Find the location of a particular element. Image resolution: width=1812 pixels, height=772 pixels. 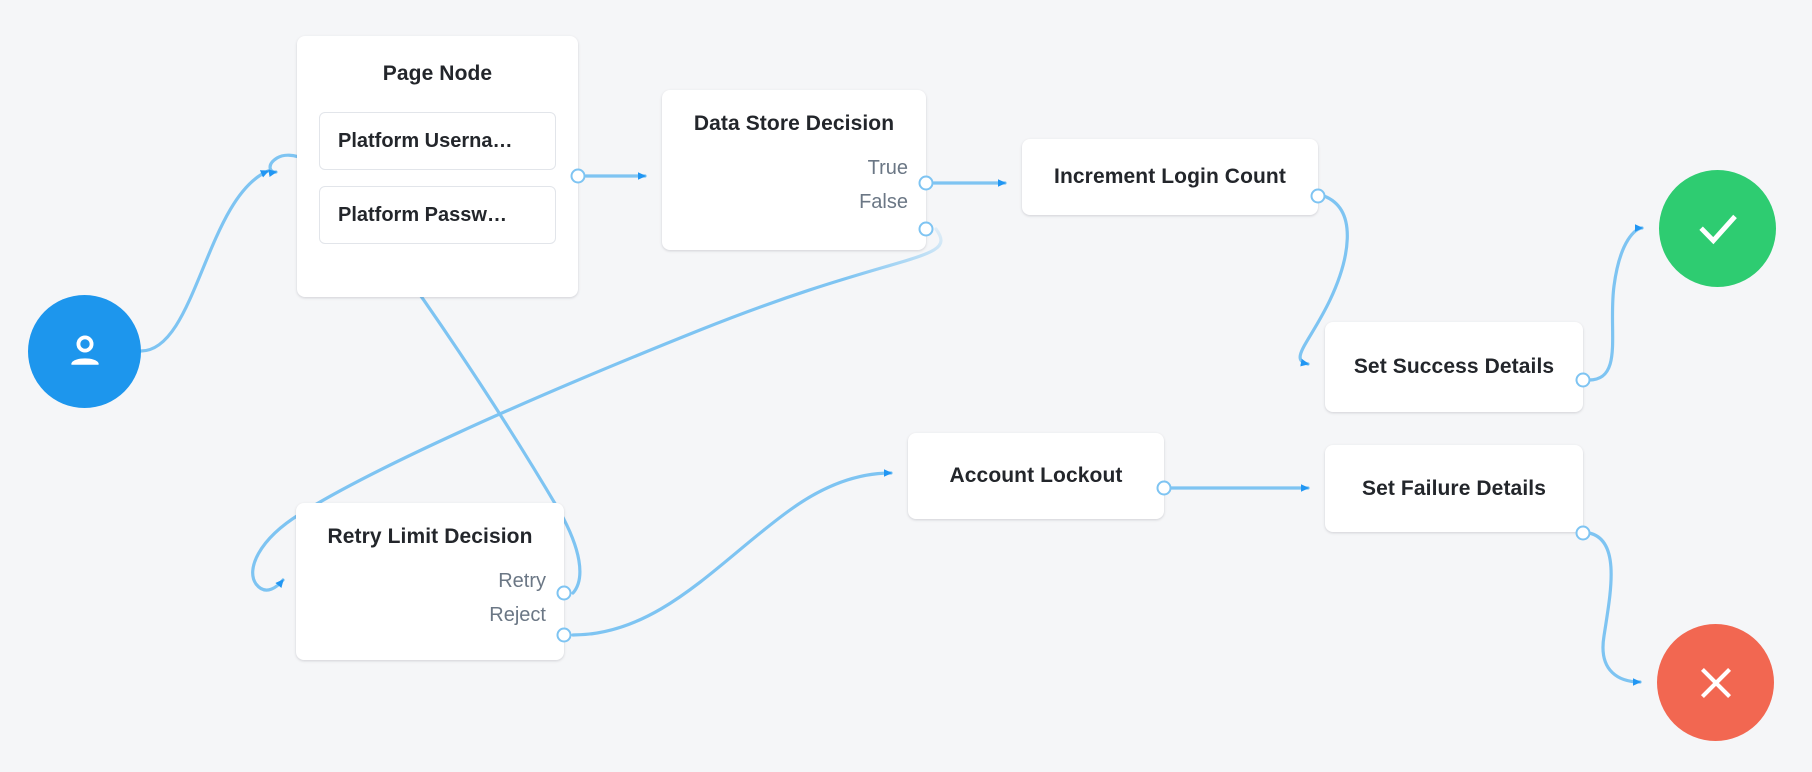

node-title: Set Success Details is located at coordinates (1454, 366).